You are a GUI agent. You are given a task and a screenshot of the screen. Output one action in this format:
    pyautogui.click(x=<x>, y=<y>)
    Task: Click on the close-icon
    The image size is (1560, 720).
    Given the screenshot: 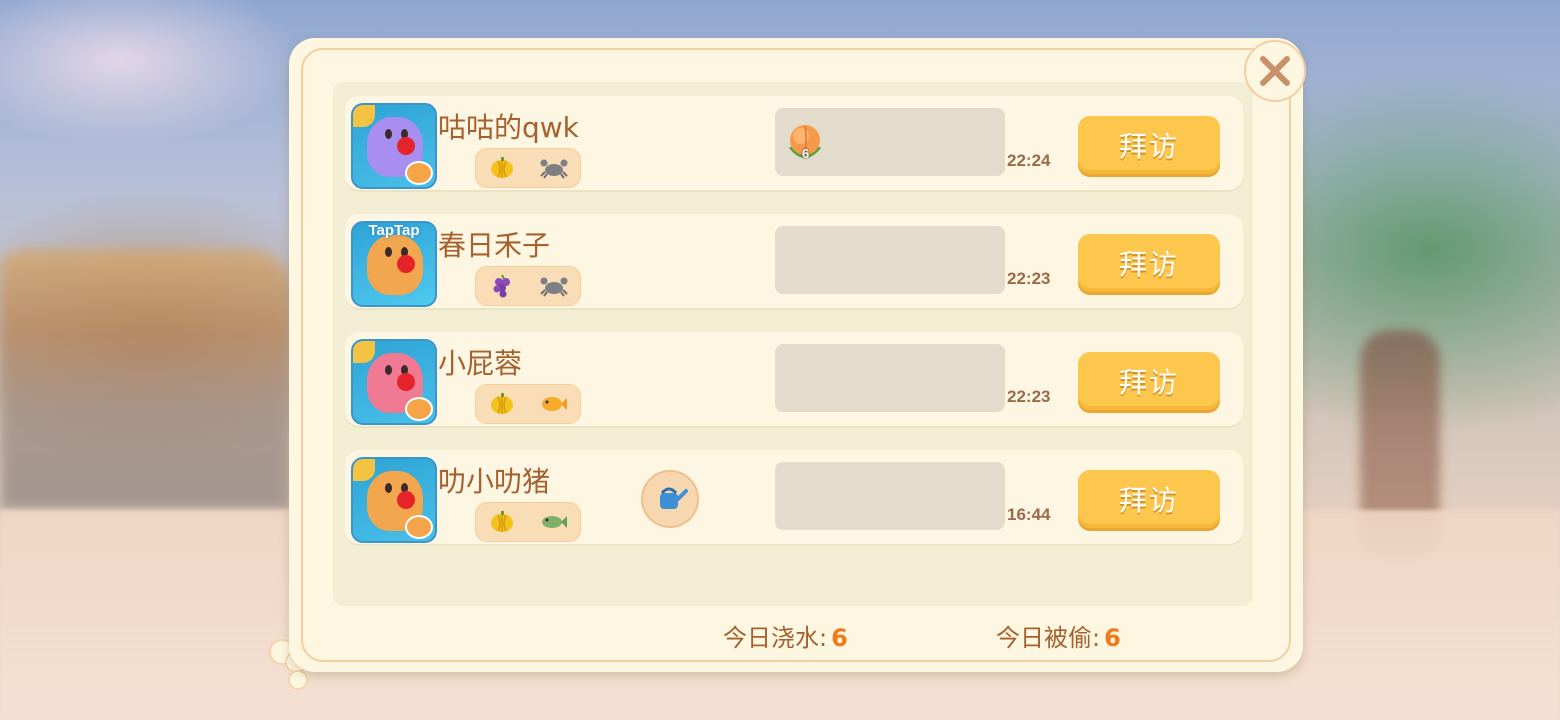 What is the action you would take?
    pyautogui.click(x=1275, y=71)
    